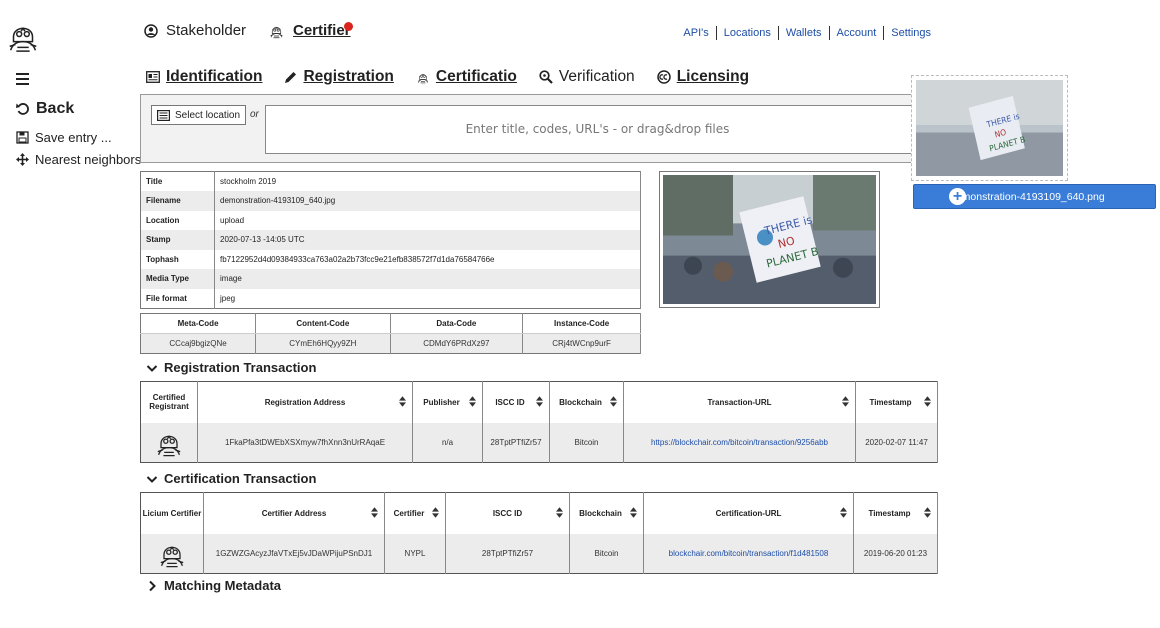  I want to click on column-header-sortable: Transaction-URL, so click(739, 402).